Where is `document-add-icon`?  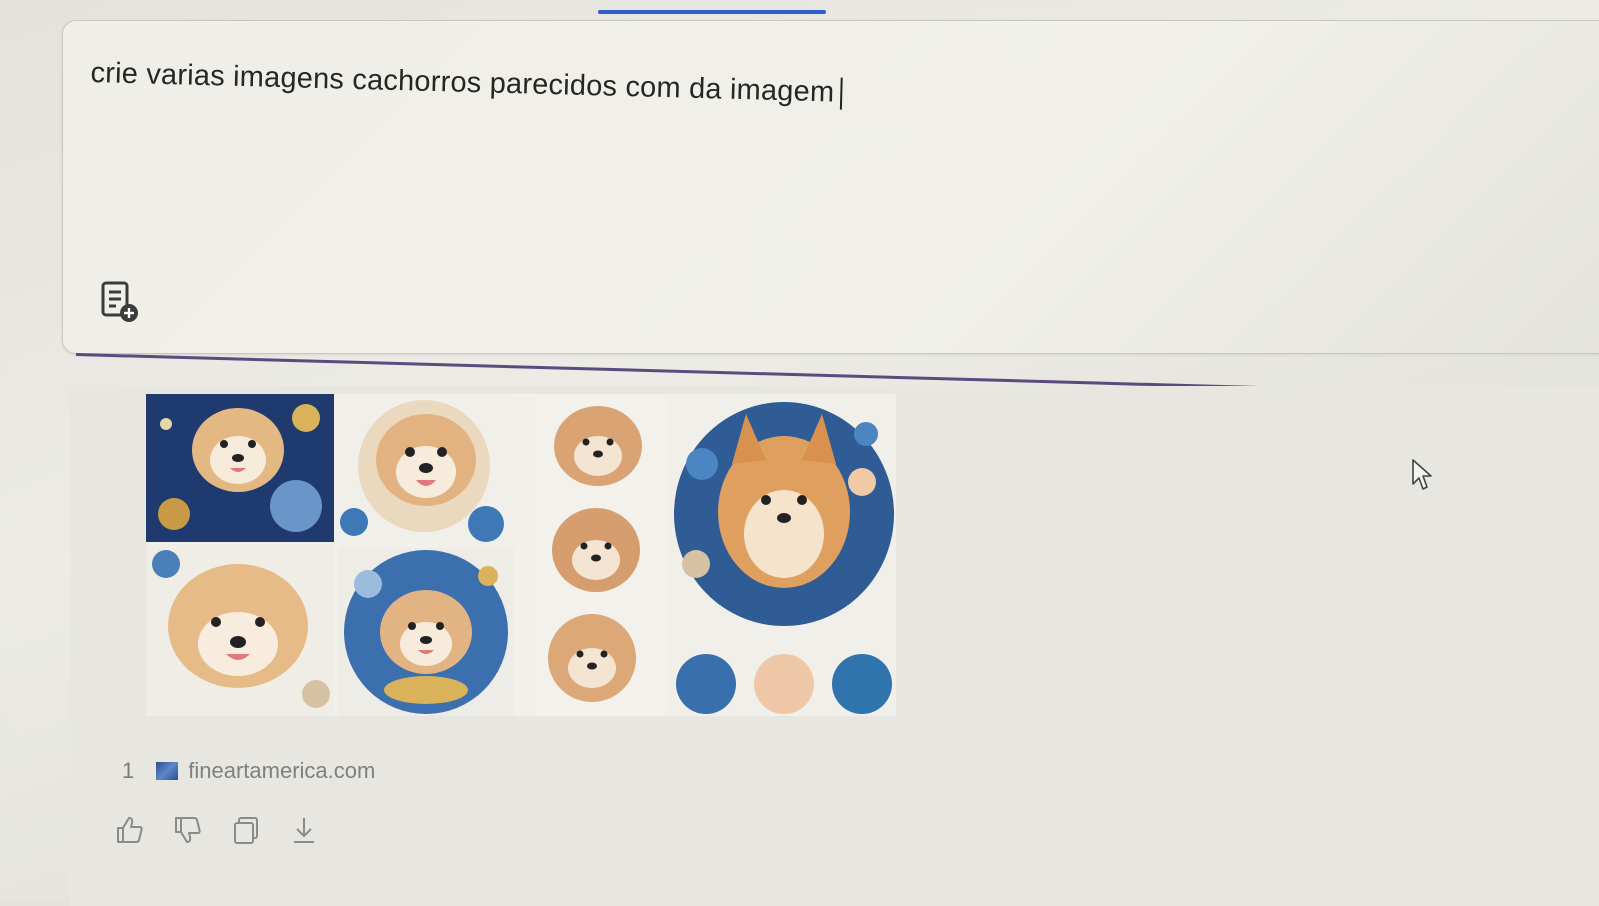
document-add-icon is located at coordinates (121, 303).